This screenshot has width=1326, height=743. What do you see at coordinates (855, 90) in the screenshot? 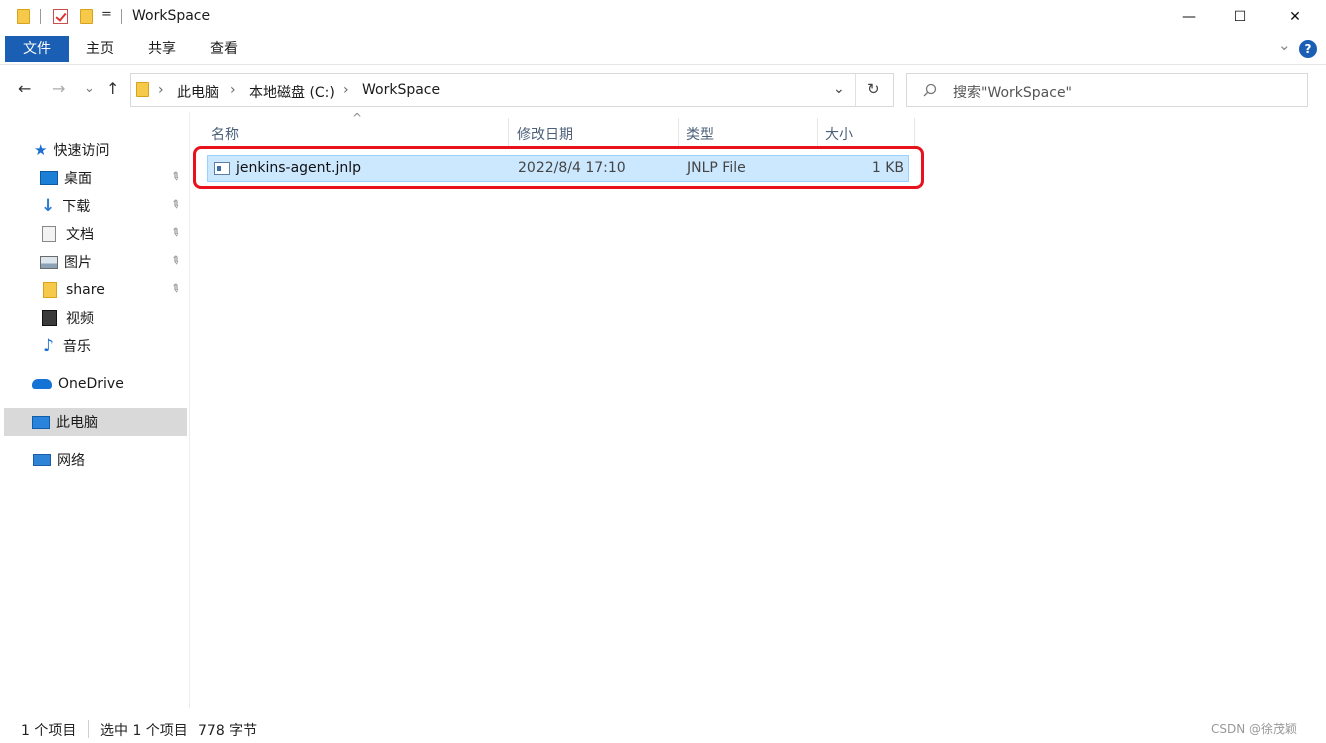
I see `divider` at bounding box center [855, 90].